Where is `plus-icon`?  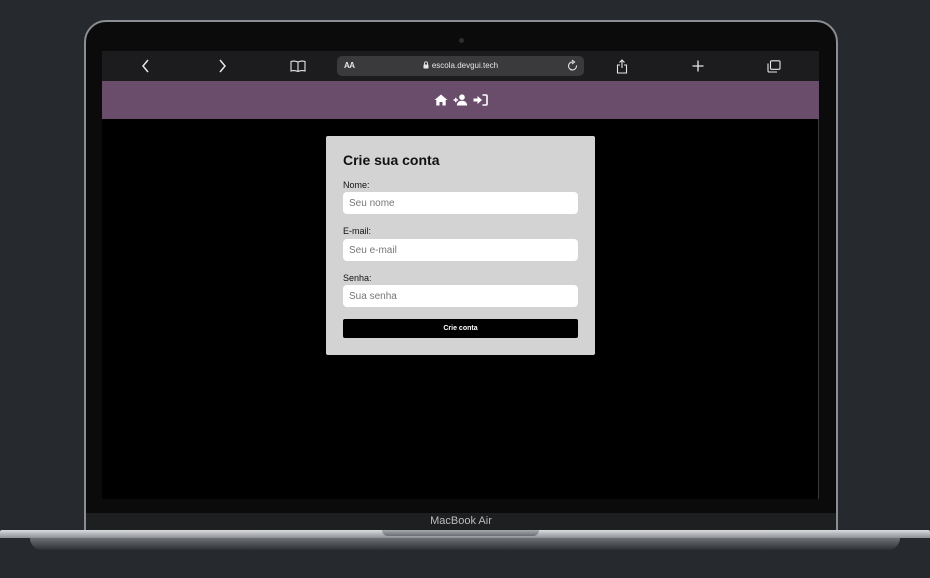 plus-icon is located at coordinates (698, 66).